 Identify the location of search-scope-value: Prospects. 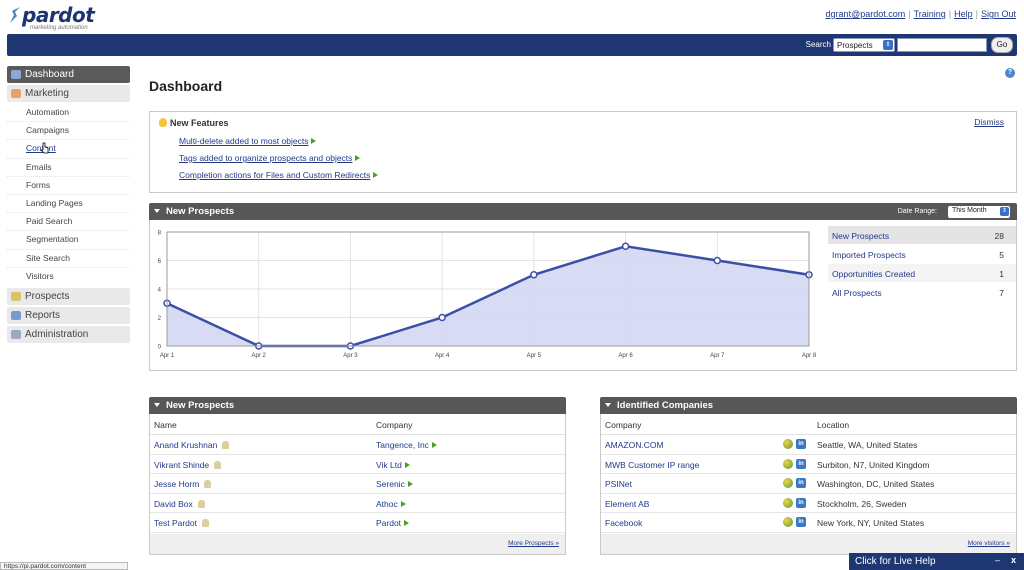
(855, 45).